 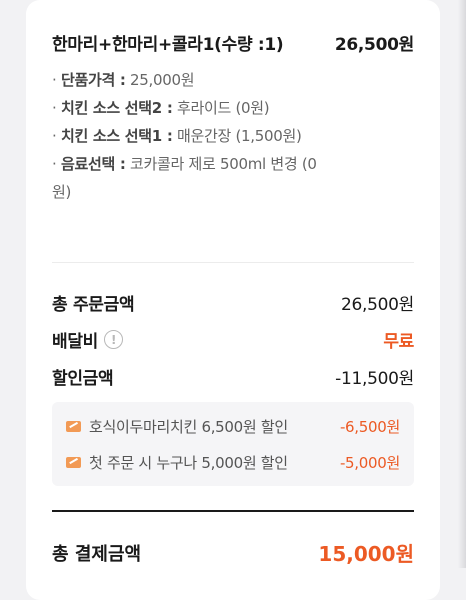 What do you see at coordinates (398, 342) in the screenshot?
I see `delivery-fee-value: 무료` at bounding box center [398, 342].